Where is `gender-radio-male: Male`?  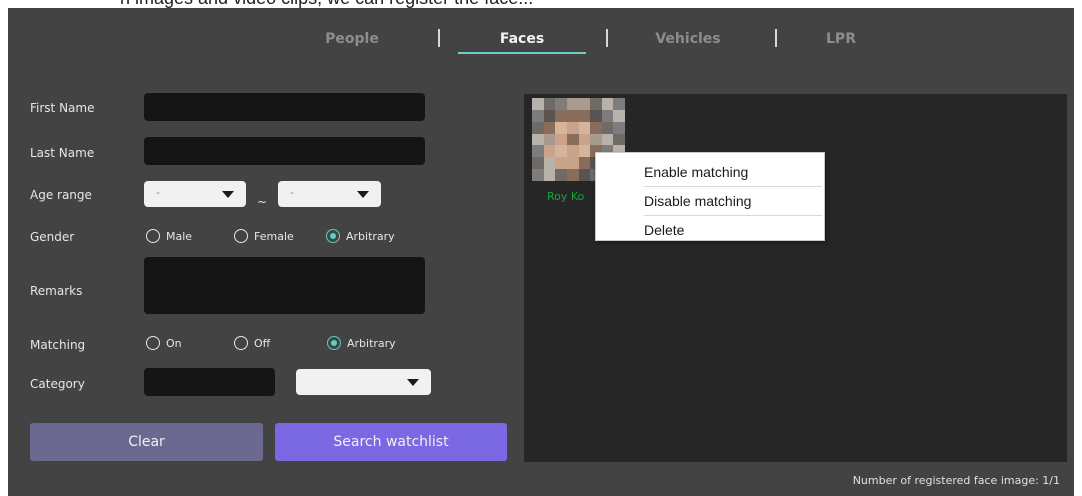
gender-radio-male: Male is located at coordinates (169, 236).